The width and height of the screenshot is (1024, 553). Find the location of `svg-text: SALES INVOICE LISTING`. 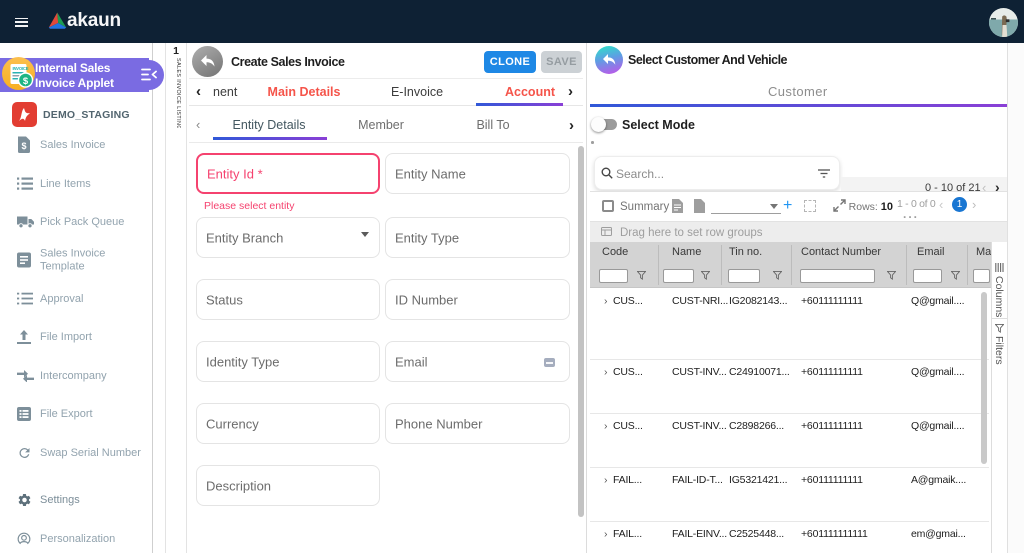

svg-text: SALES INVOICE LISTING is located at coordinates (178, 93).